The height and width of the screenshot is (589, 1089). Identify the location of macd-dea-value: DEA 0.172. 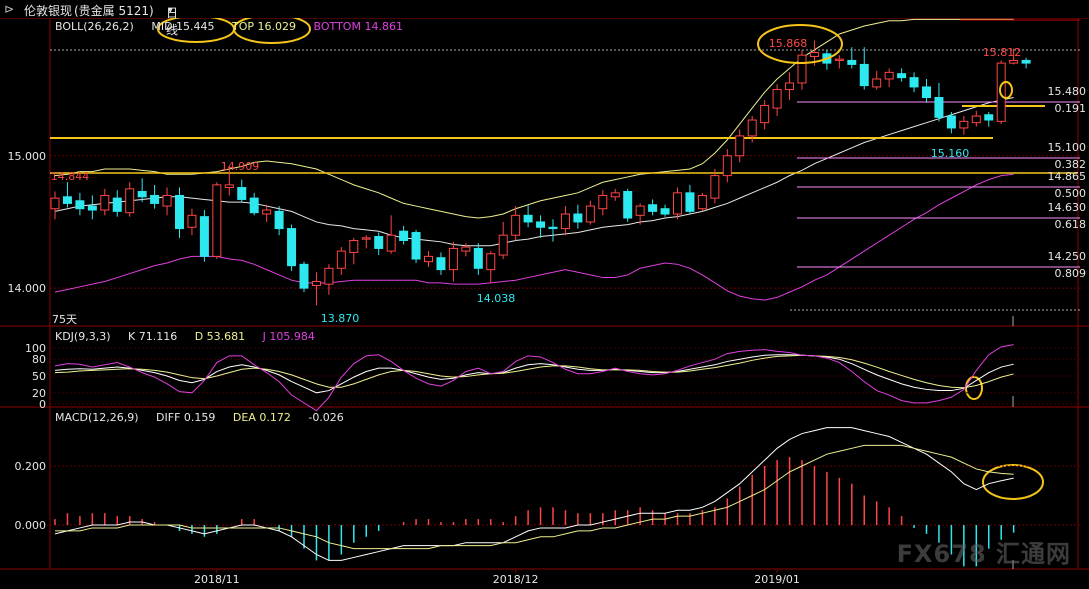
(261, 417).